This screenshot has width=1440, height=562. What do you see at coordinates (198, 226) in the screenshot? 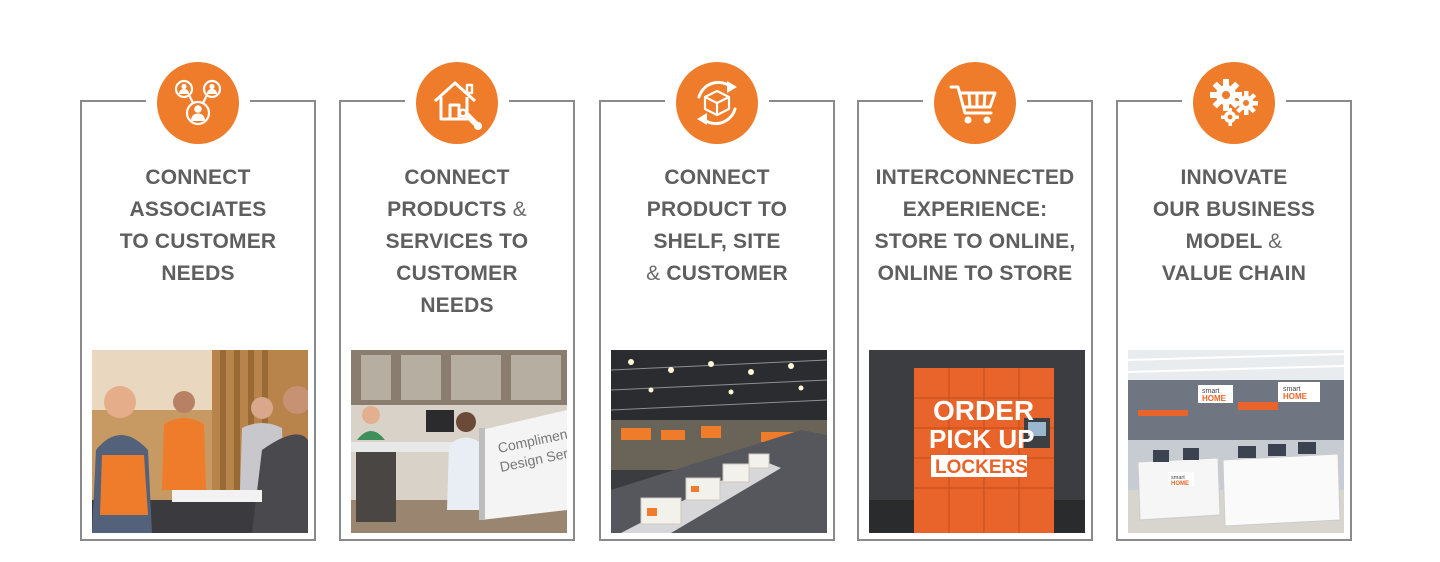
I see `pillar-title: CONNECT ASSOCIATES TO CUSTOMER NEEDS` at bounding box center [198, 226].